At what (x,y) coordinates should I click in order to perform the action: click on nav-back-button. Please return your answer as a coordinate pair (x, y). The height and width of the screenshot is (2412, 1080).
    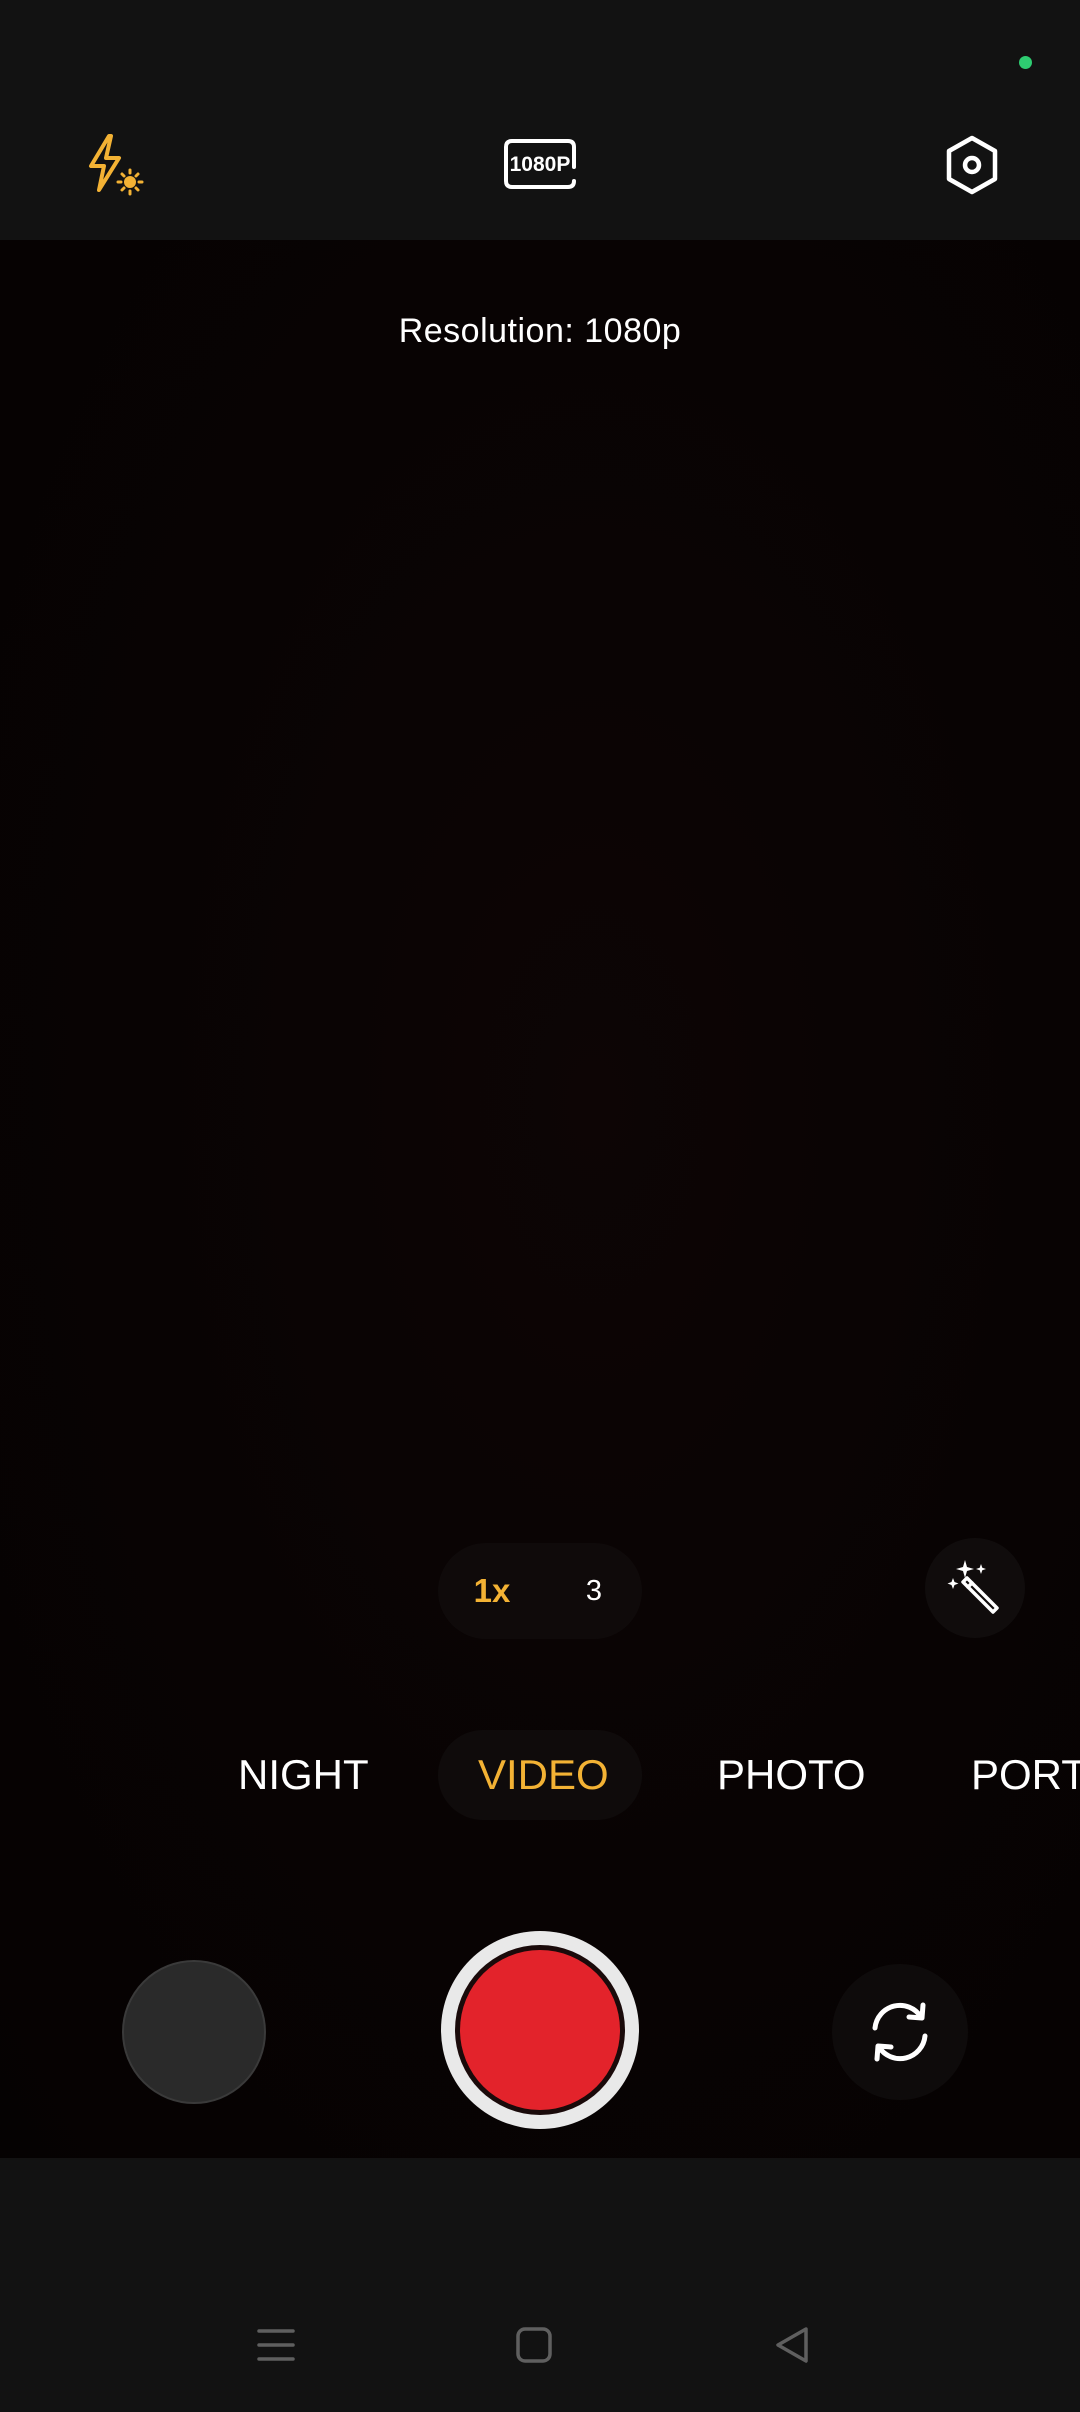
    Looking at the image, I should click on (792, 2345).